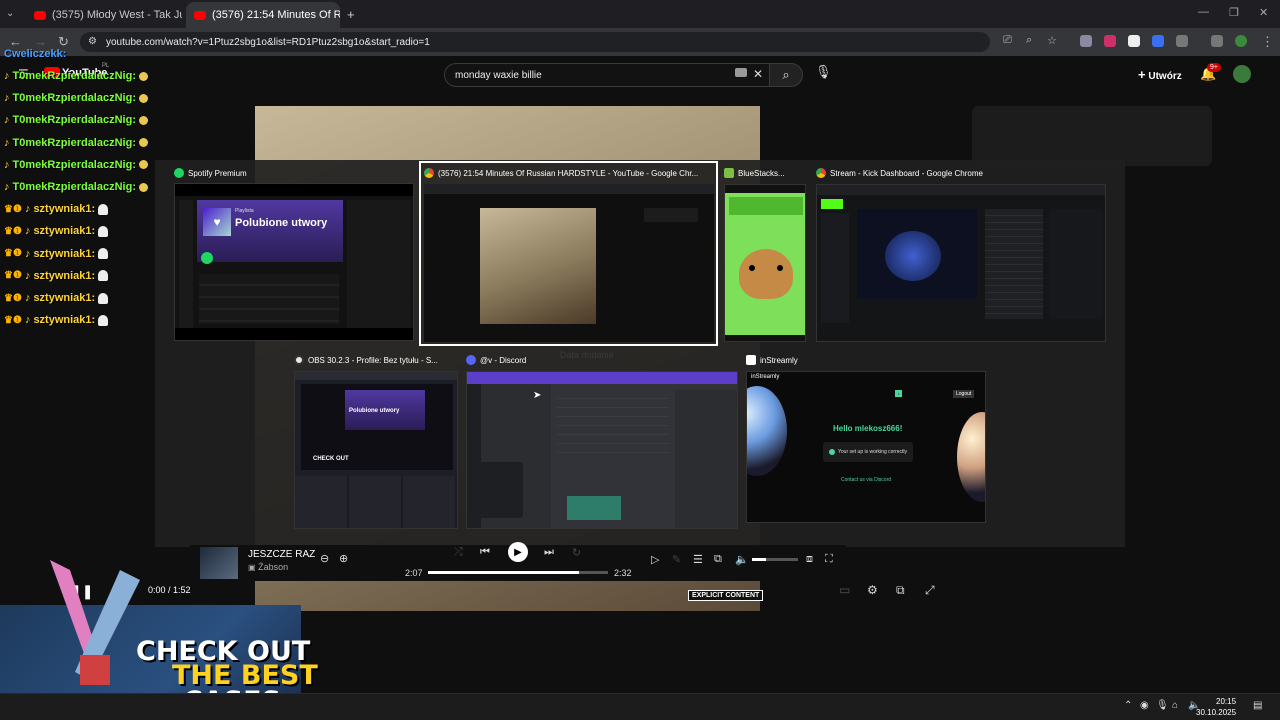 This screenshot has height=720, width=1280. Describe the element at coordinates (103, 276) in the screenshot. I see `ghost-emote-icon` at that location.